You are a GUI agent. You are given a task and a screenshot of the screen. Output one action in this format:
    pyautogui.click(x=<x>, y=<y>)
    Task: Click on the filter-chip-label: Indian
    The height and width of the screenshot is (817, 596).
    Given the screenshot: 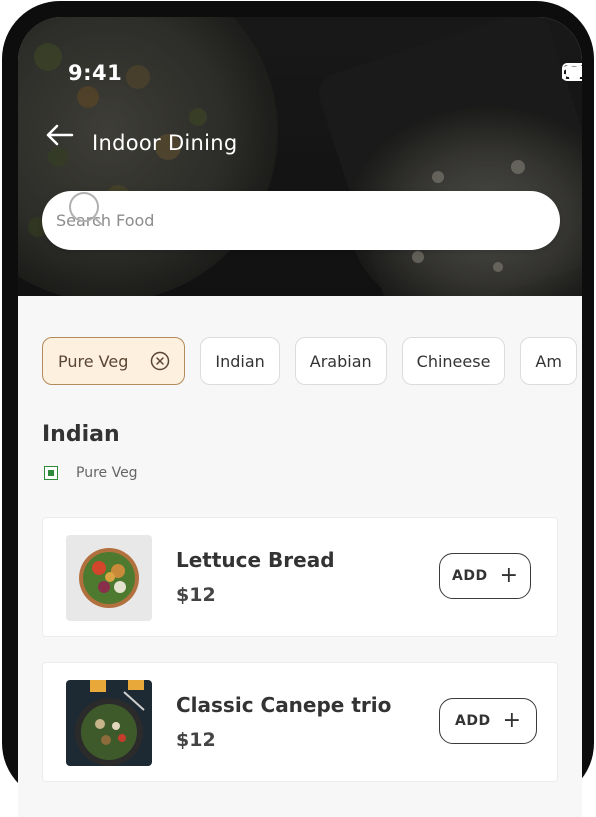 What is the action you would take?
    pyautogui.click(x=240, y=361)
    